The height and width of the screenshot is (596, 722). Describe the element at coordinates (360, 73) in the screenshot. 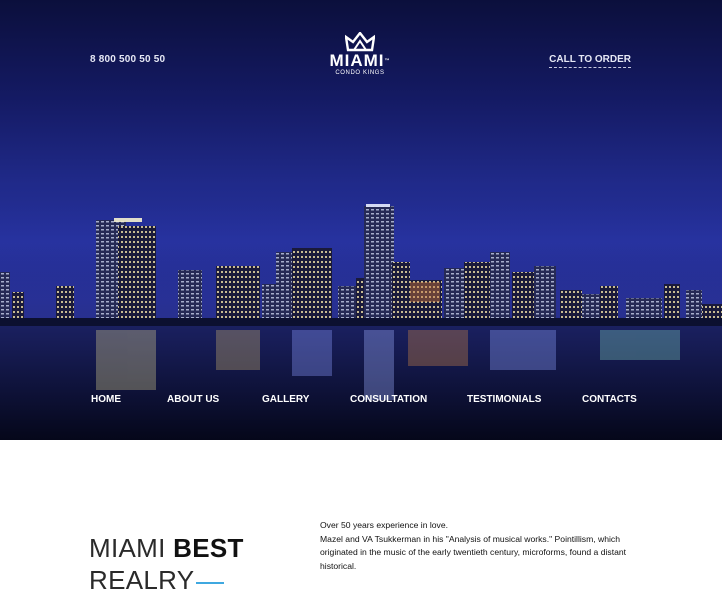

I see `logo-subtitle: CONDO KINGS` at that location.